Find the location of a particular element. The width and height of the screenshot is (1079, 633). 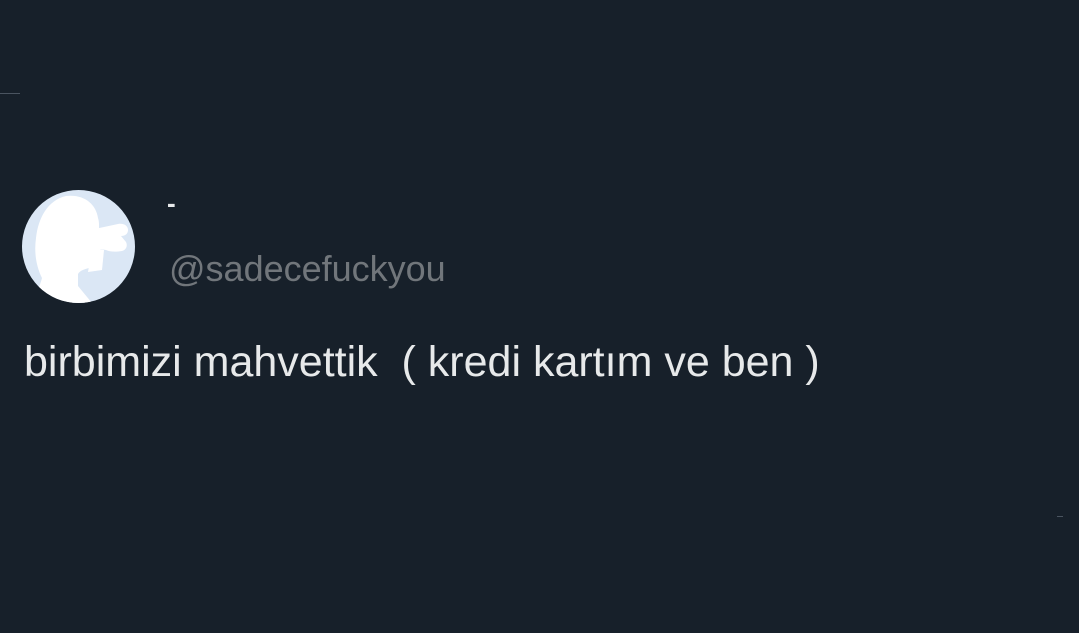

divider-line-right is located at coordinates (1060, 516).